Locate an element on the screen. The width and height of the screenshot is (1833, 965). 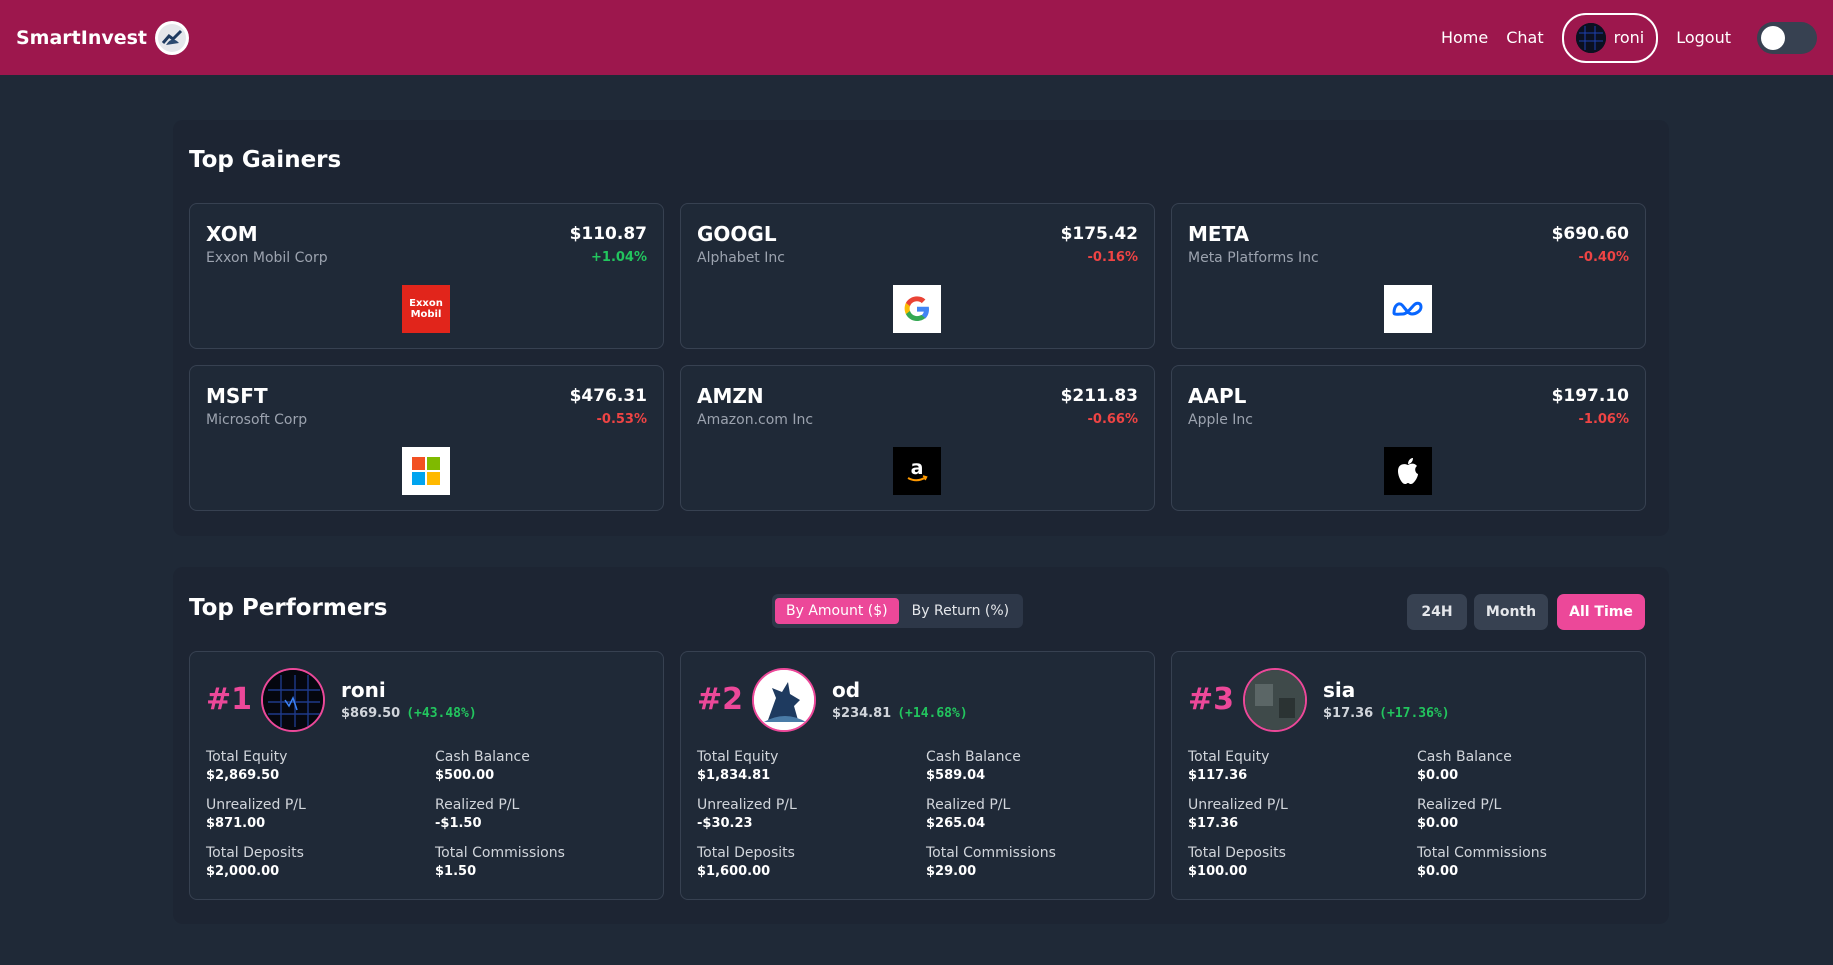
stock-card: MSFT Microsoft Corp $476.31 -0.53% is located at coordinates (426, 438).